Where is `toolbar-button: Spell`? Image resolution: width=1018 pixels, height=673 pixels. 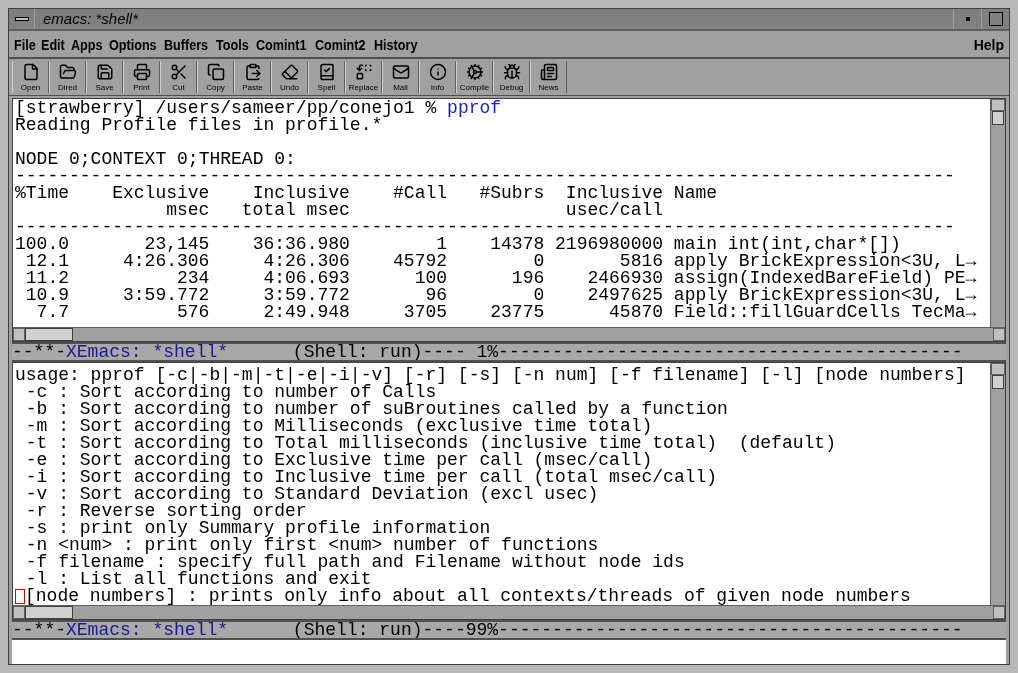
toolbar-button: Spell is located at coordinates (326, 77).